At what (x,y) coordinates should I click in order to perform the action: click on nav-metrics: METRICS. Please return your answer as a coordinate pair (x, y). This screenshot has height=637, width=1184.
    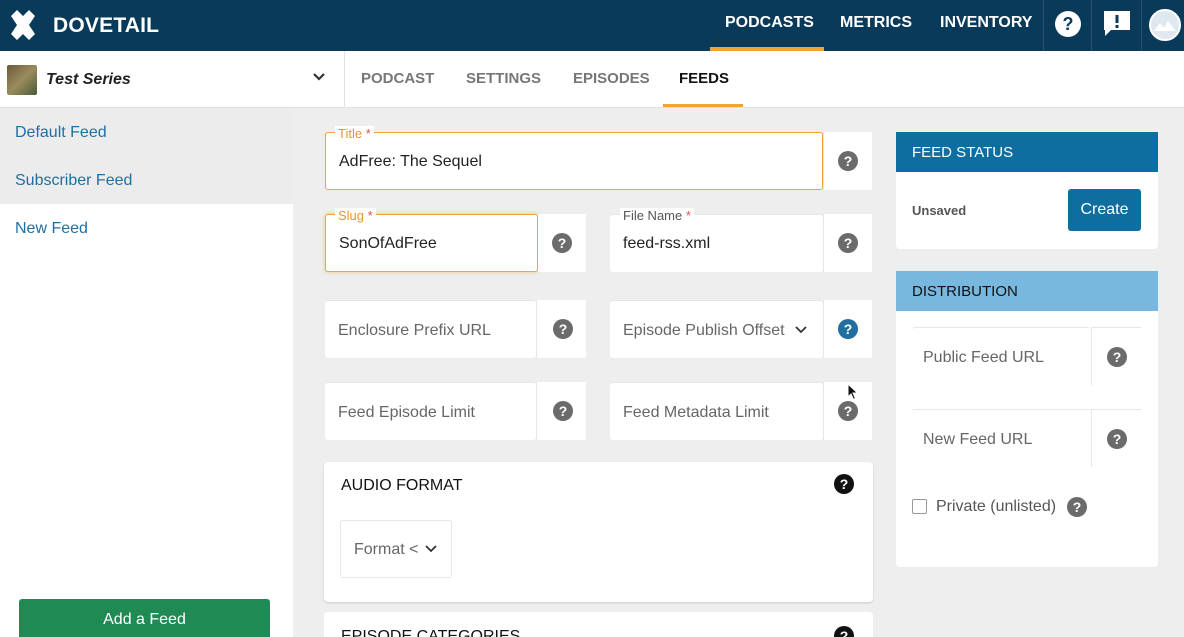
    Looking at the image, I should click on (876, 23).